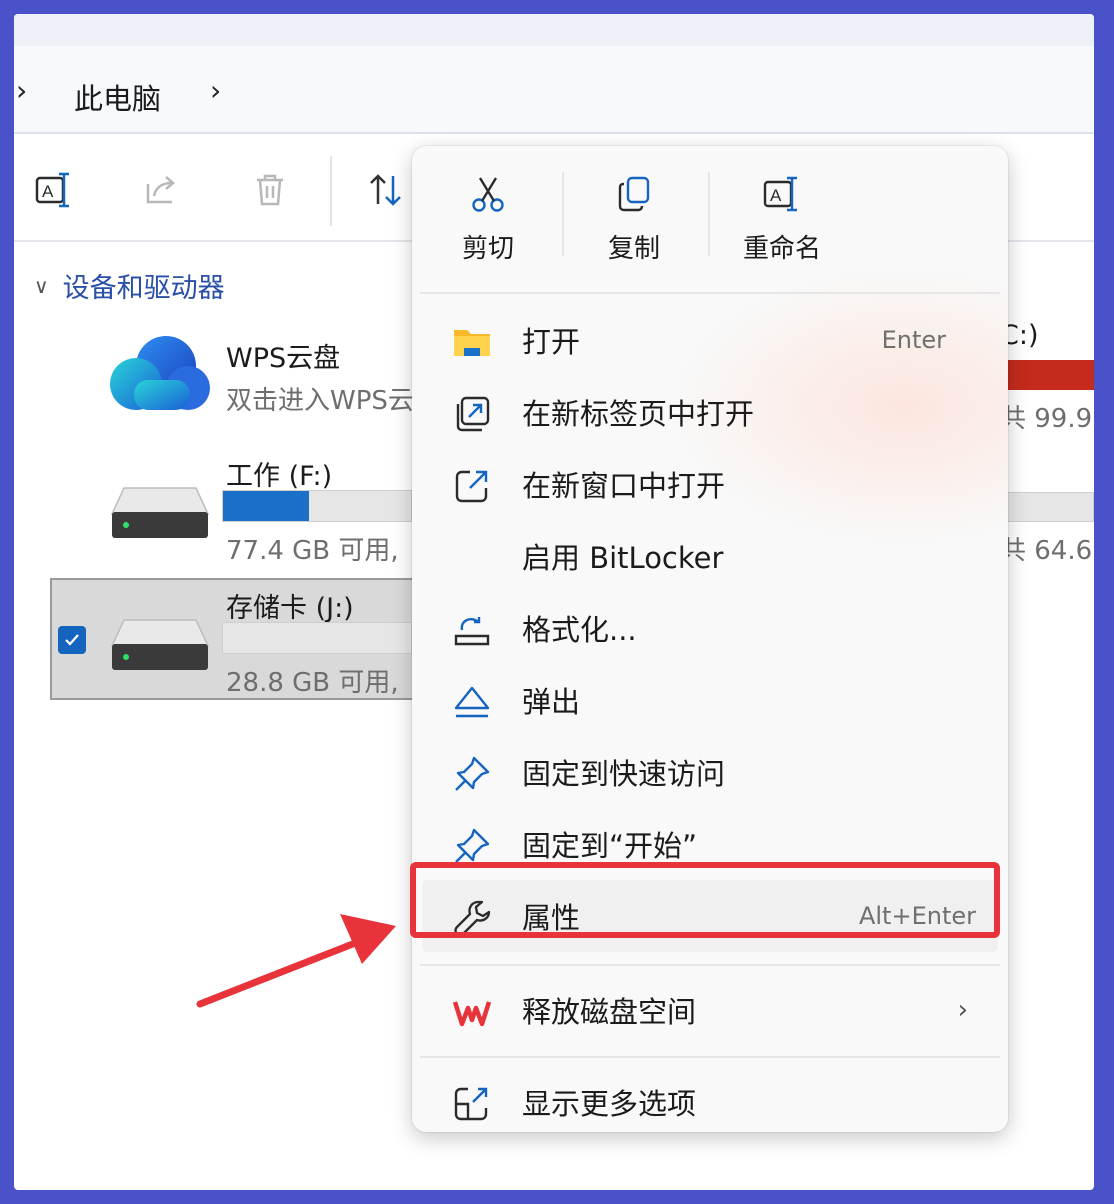  What do you see at coordinates (331, 191) in the screenshot?
I see `toolbar-separator` at bounding box center [331, 191].